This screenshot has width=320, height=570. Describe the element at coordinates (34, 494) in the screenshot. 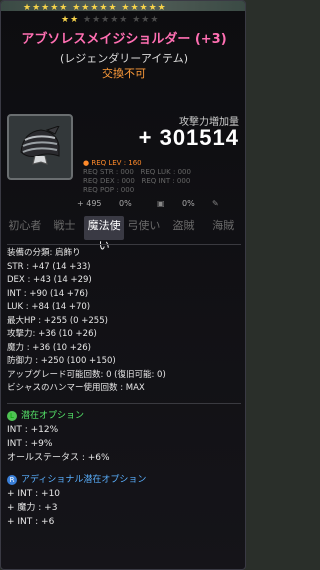

I see `additional-line: + INT : +10` at that location.